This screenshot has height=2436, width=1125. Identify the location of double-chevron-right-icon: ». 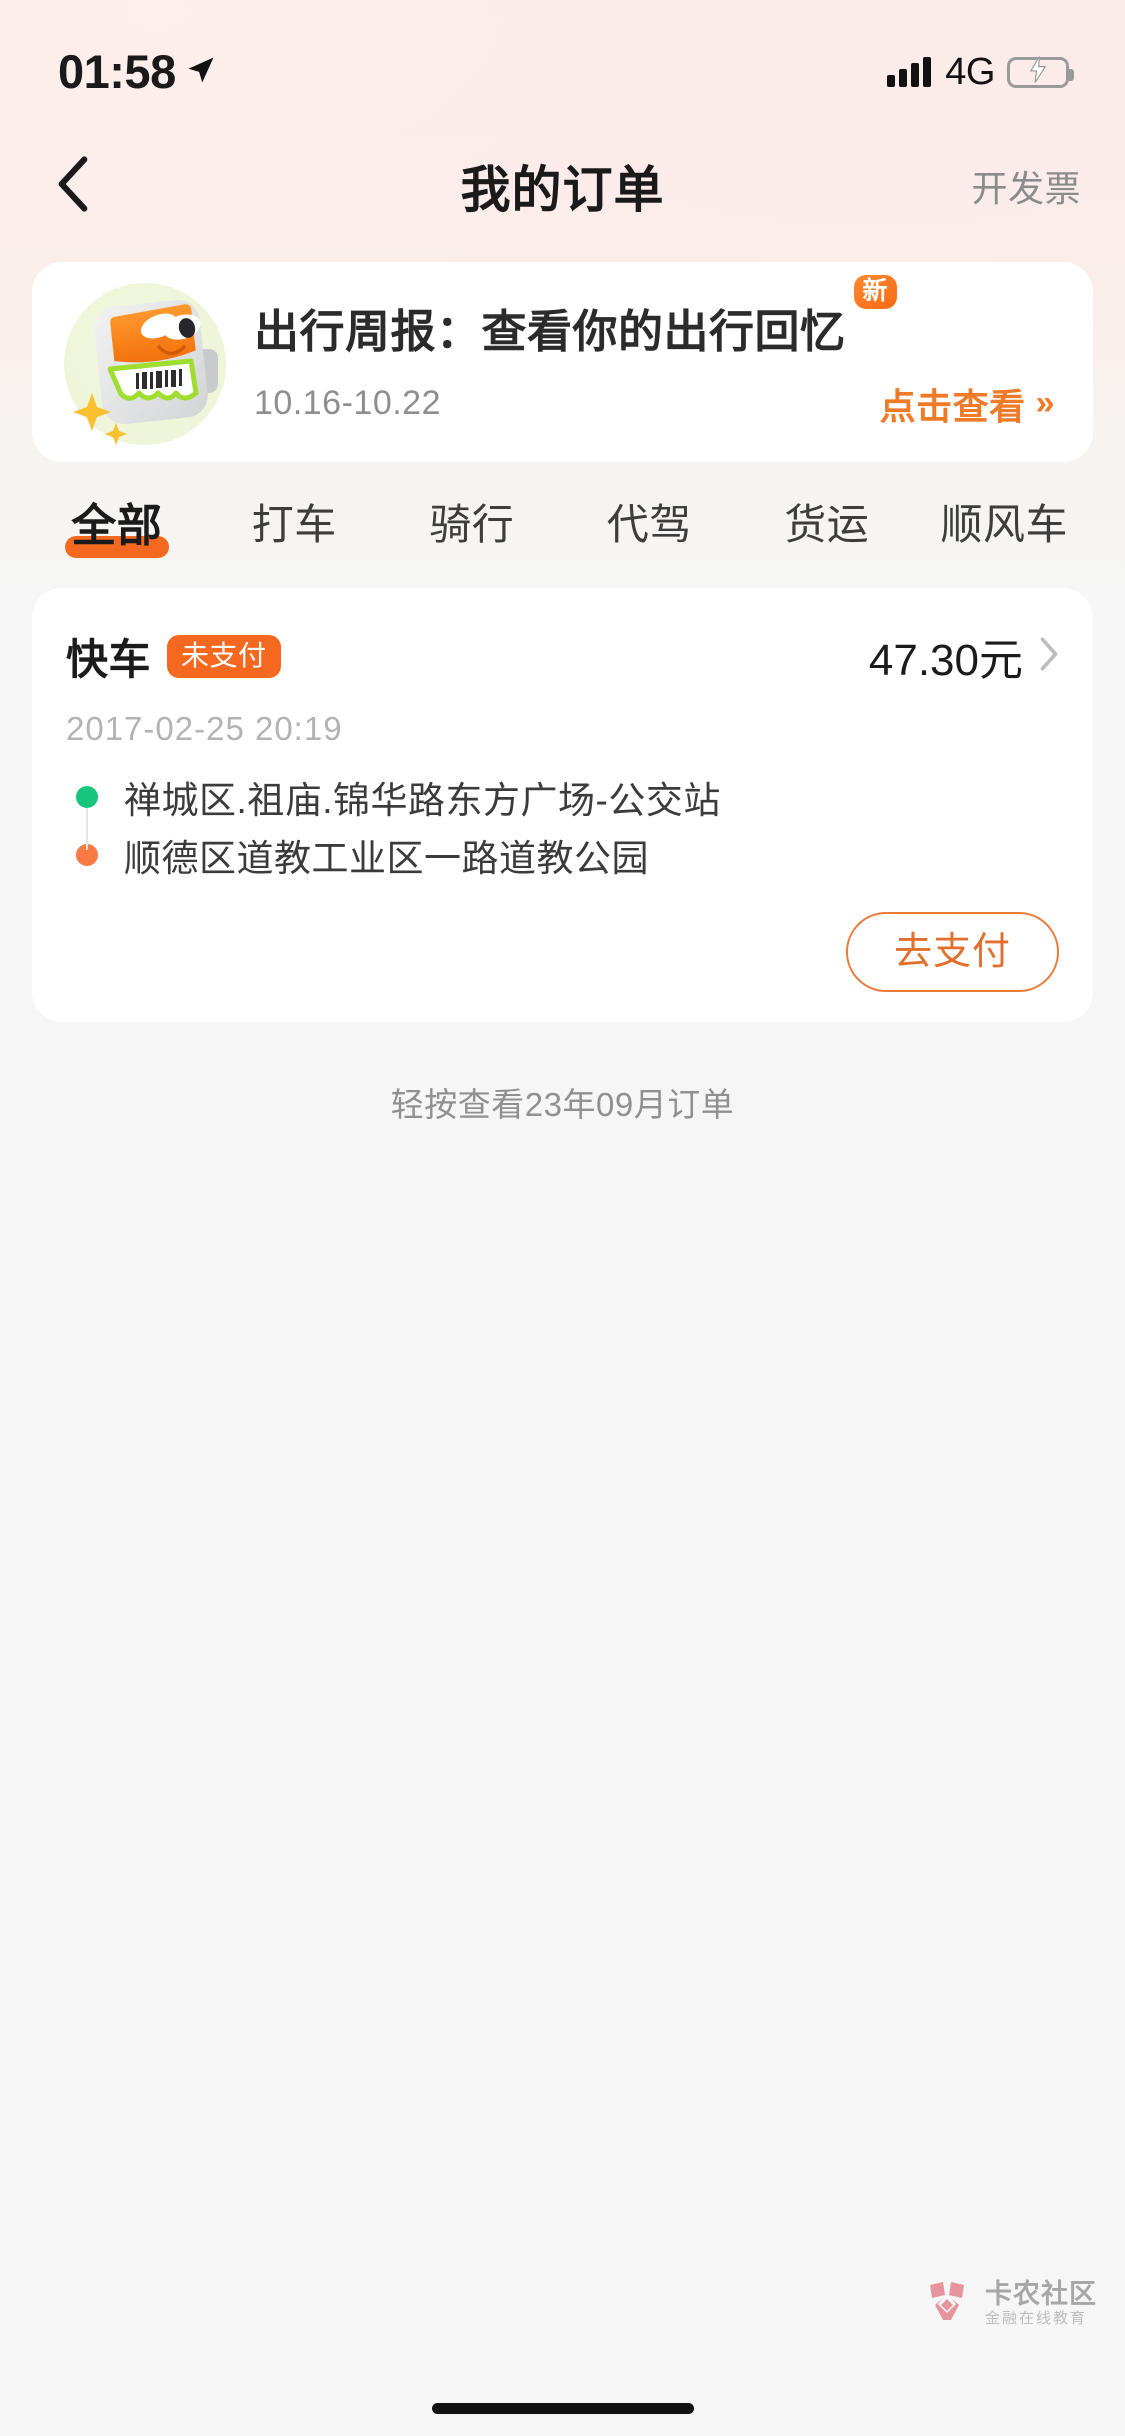
(1045, 403).